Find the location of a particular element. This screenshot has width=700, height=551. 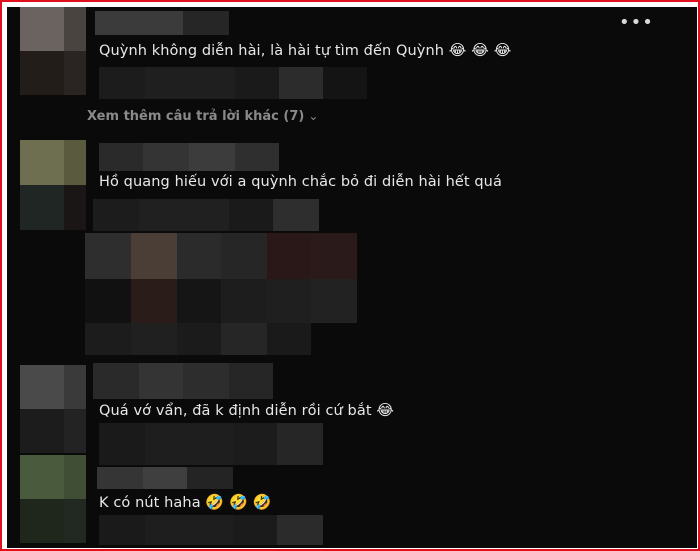

view-more-replies-label: Xem thêm câu trả lời khác (7) is located at coordinates (196, 116).